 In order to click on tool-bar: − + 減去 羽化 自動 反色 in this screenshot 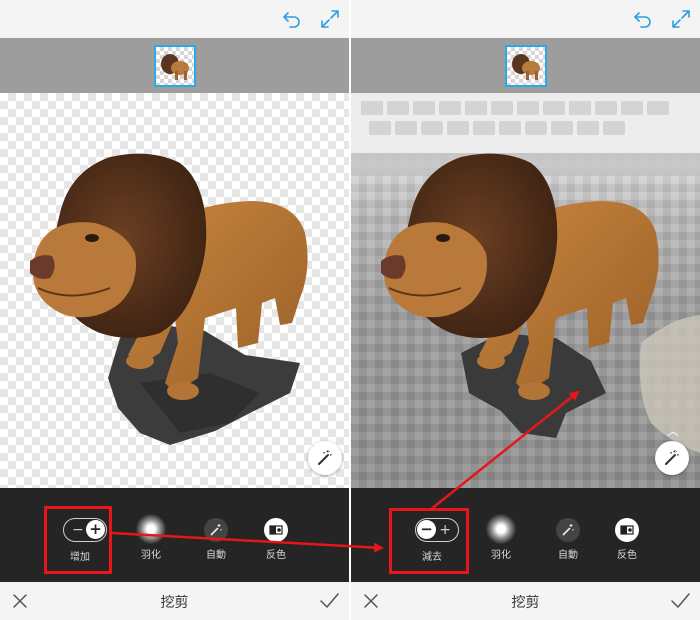, I will do `click(525, 535)`.